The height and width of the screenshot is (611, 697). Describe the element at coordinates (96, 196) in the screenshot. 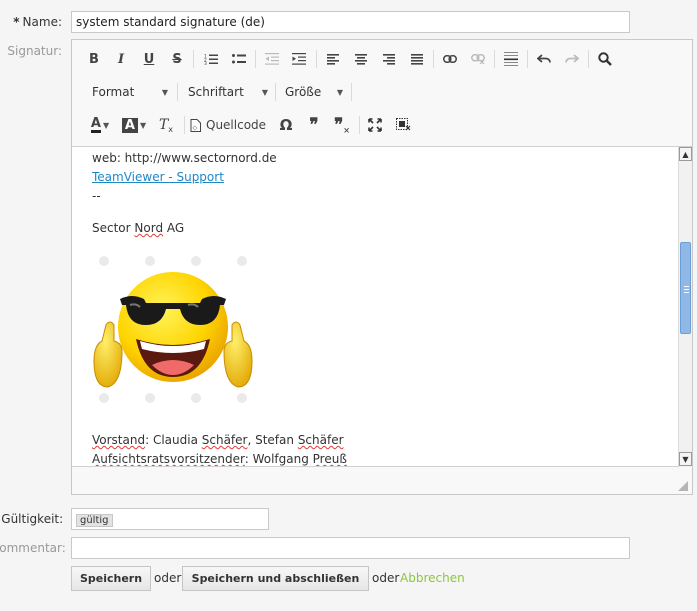

I see `dashes-line: --` at that location.